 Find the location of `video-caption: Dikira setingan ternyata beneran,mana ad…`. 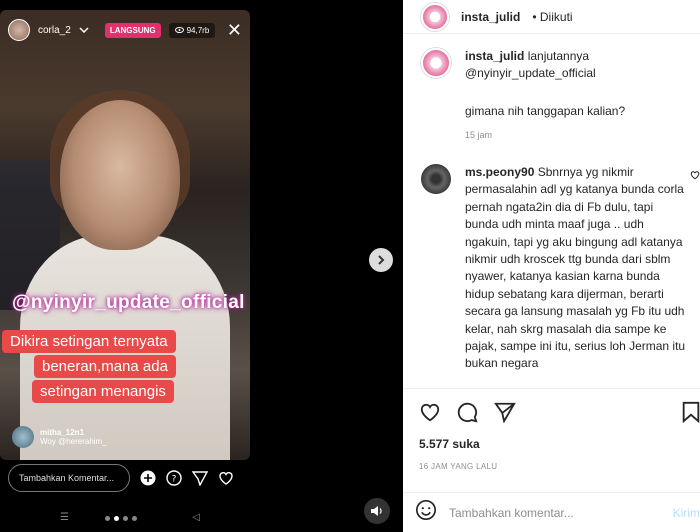

video-caption: Dikira setingan ternyata beneran,mana ad… is located at coordinates (89, 367).